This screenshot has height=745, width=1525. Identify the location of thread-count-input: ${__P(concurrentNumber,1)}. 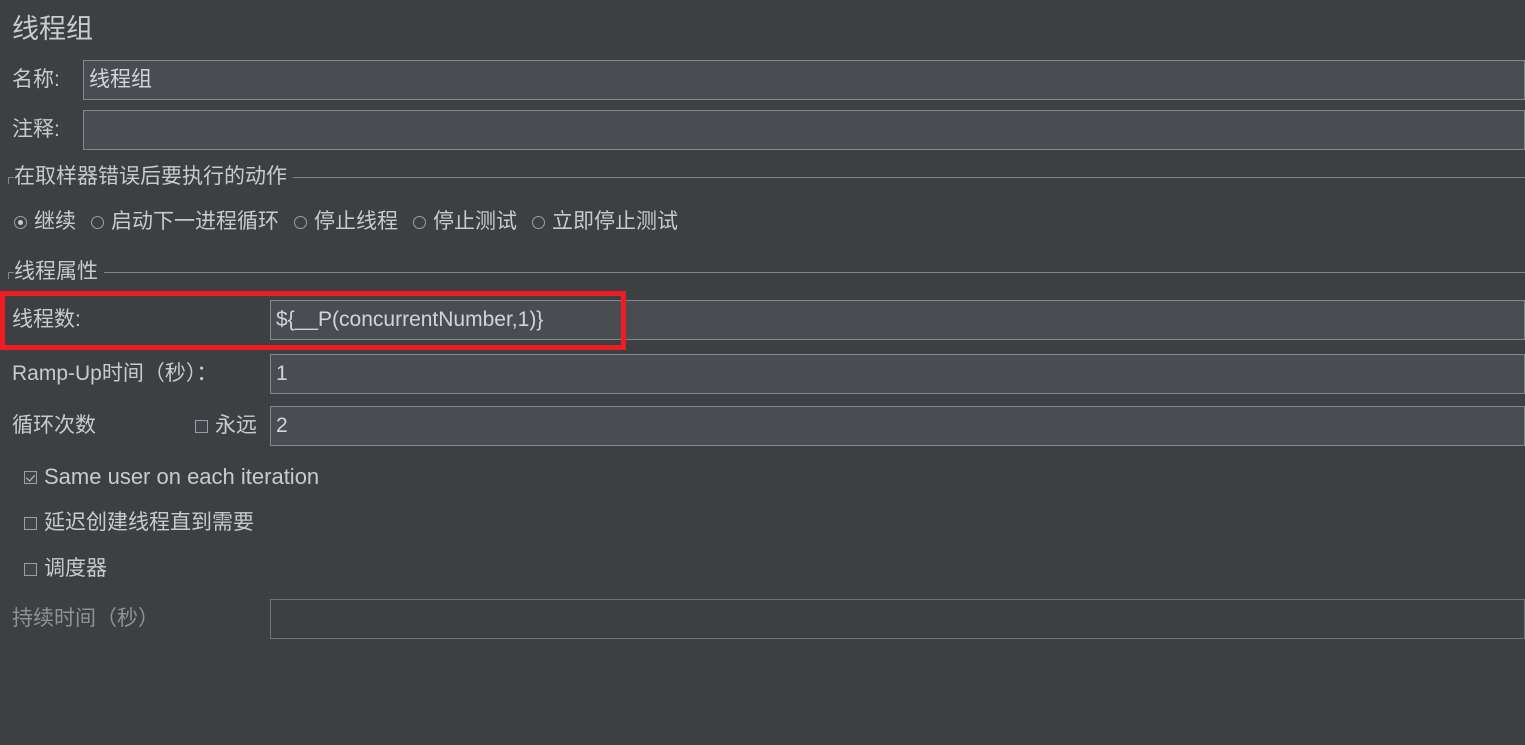
(897, 320).